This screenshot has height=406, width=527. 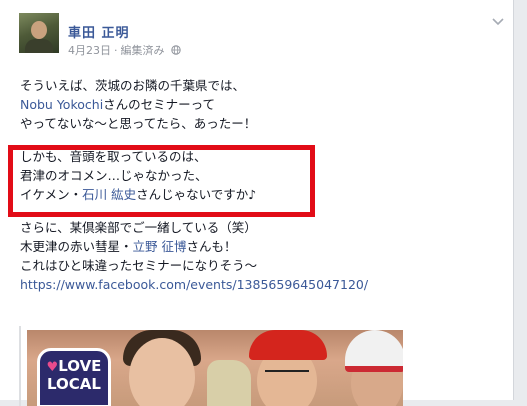 What do you see at coordinates (99, 31) in the screenshot?
I see `author-name: 車田 正明` at bounding box center [99, 31].